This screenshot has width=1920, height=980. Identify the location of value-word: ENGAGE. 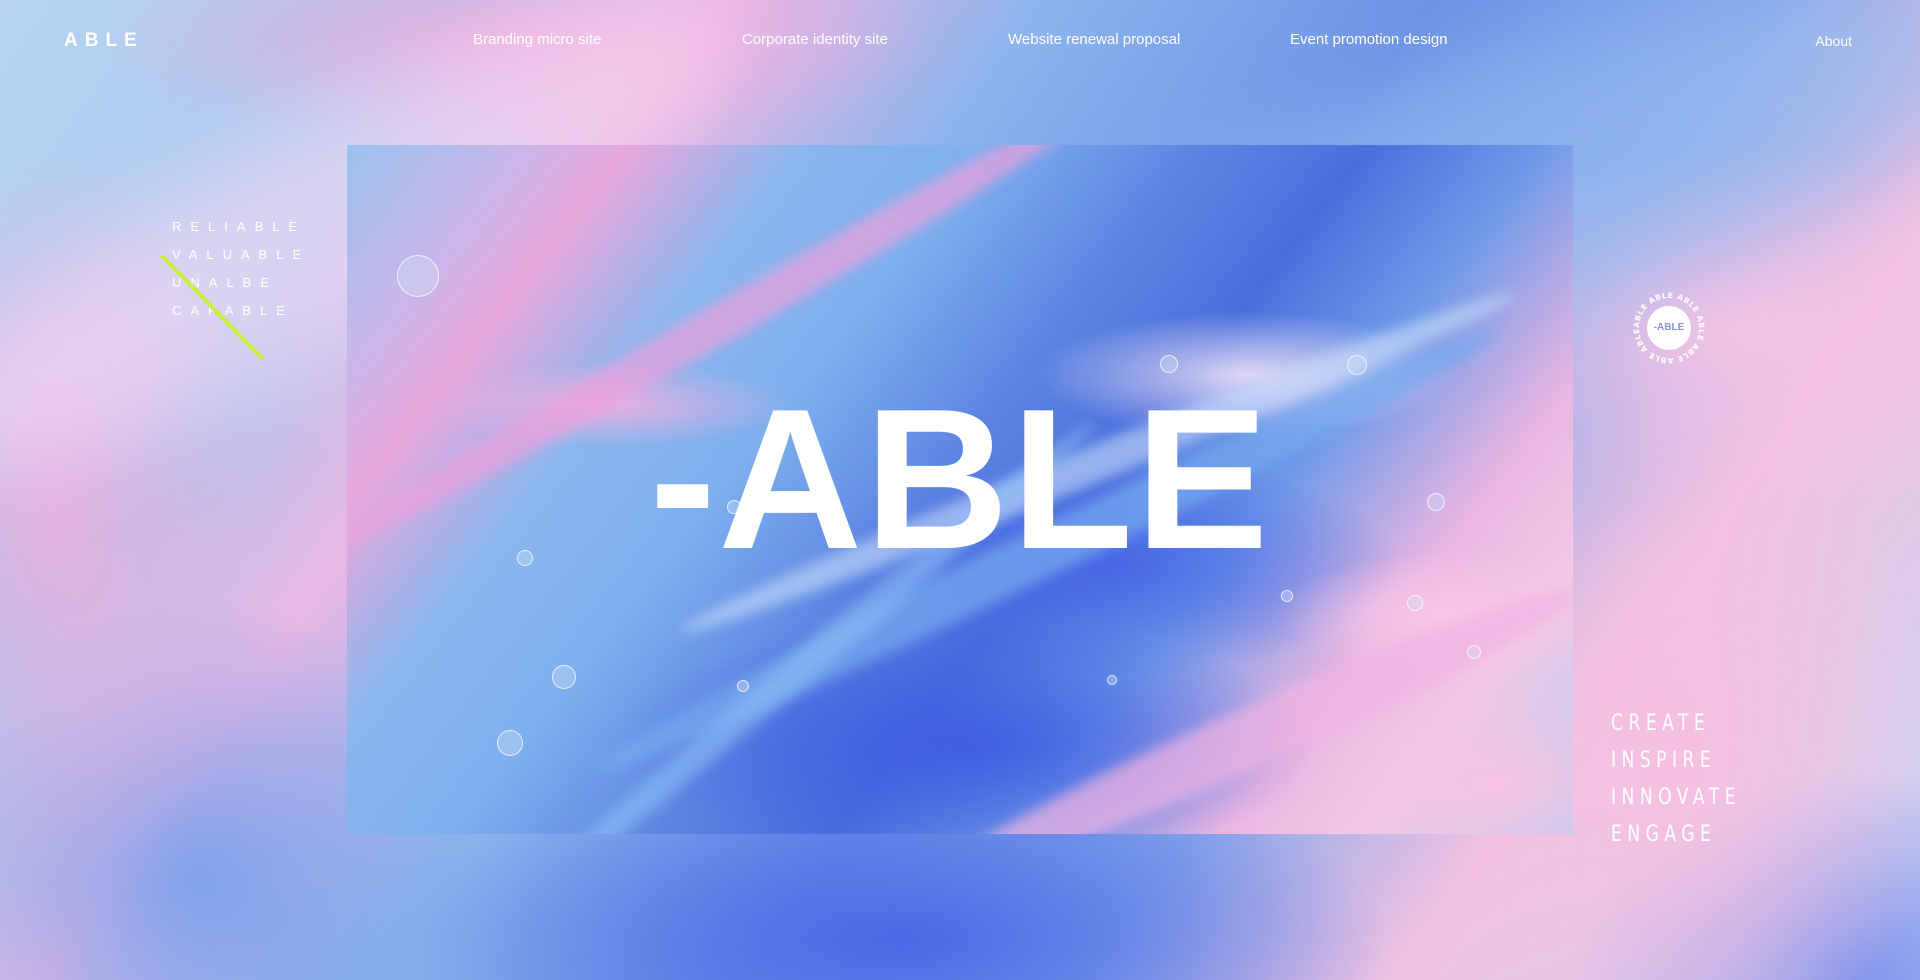
(1664, 834).